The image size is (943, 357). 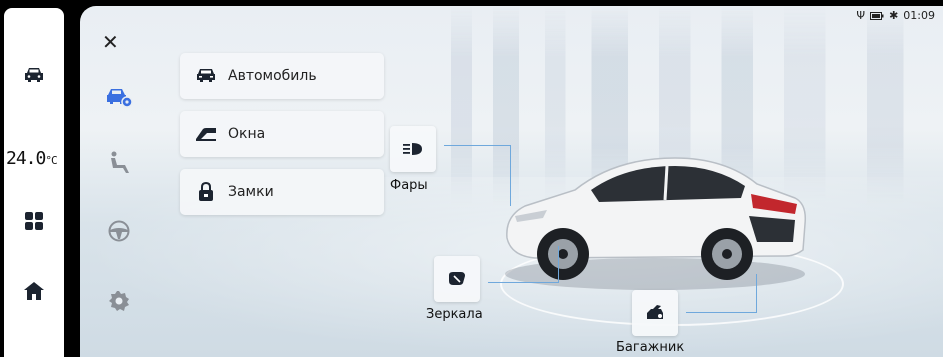 What do you see at coordinates (26, 158) in the screenshot?
I see `temperature-value: 24.0` at bounding box center [26, 158].